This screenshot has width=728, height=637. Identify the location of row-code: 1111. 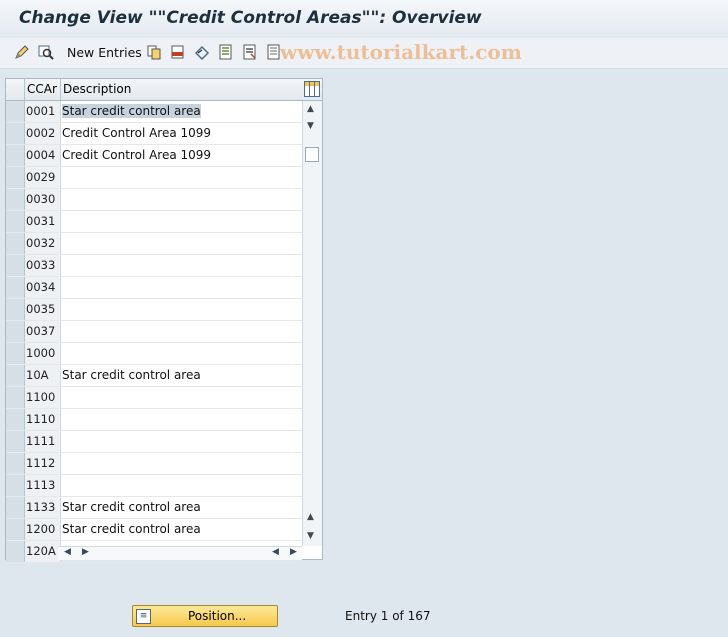
(43, 441).